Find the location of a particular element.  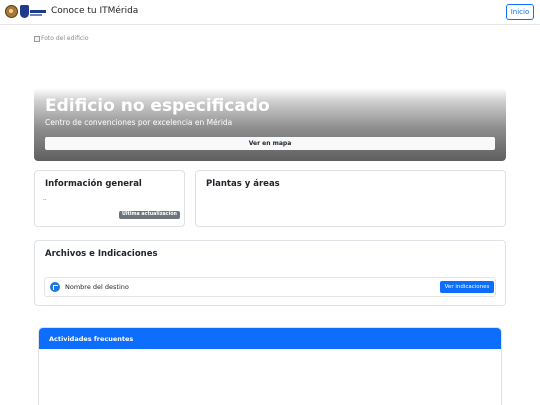

destination-name: Nombre del destino is located at coordinates (97, 287).